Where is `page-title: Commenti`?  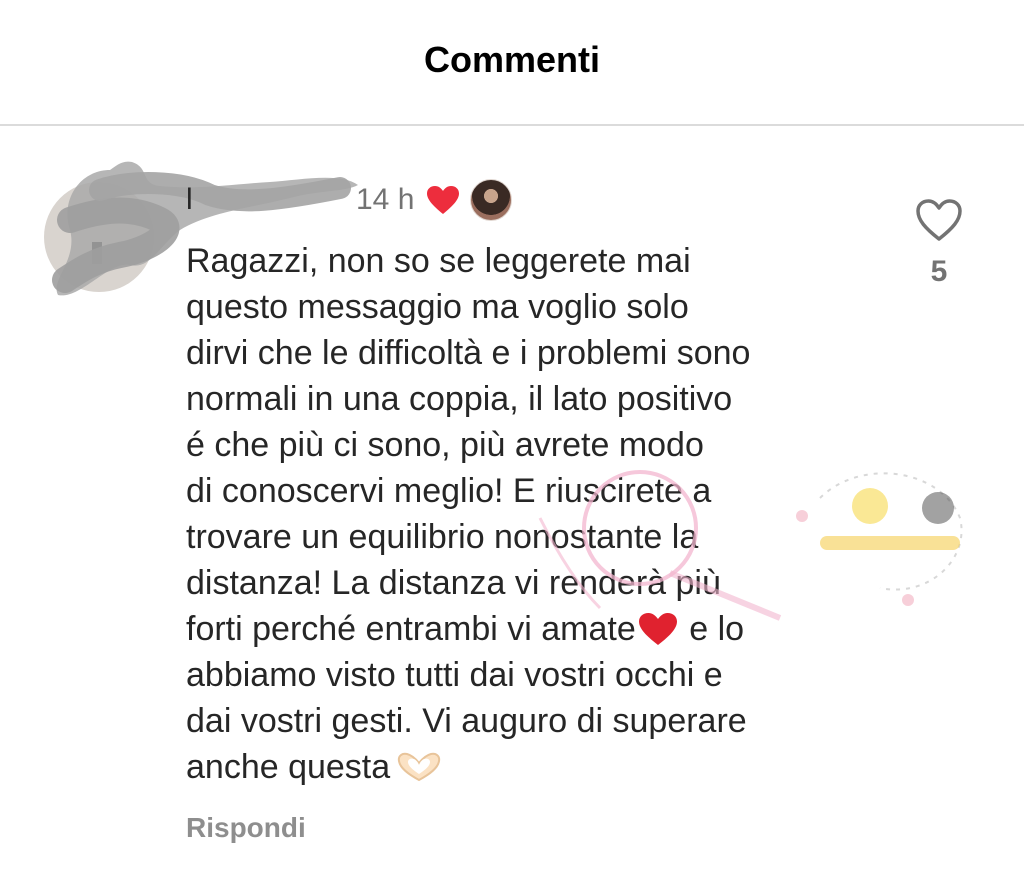
page-title: Commenti is located at coordinates (511, 59).